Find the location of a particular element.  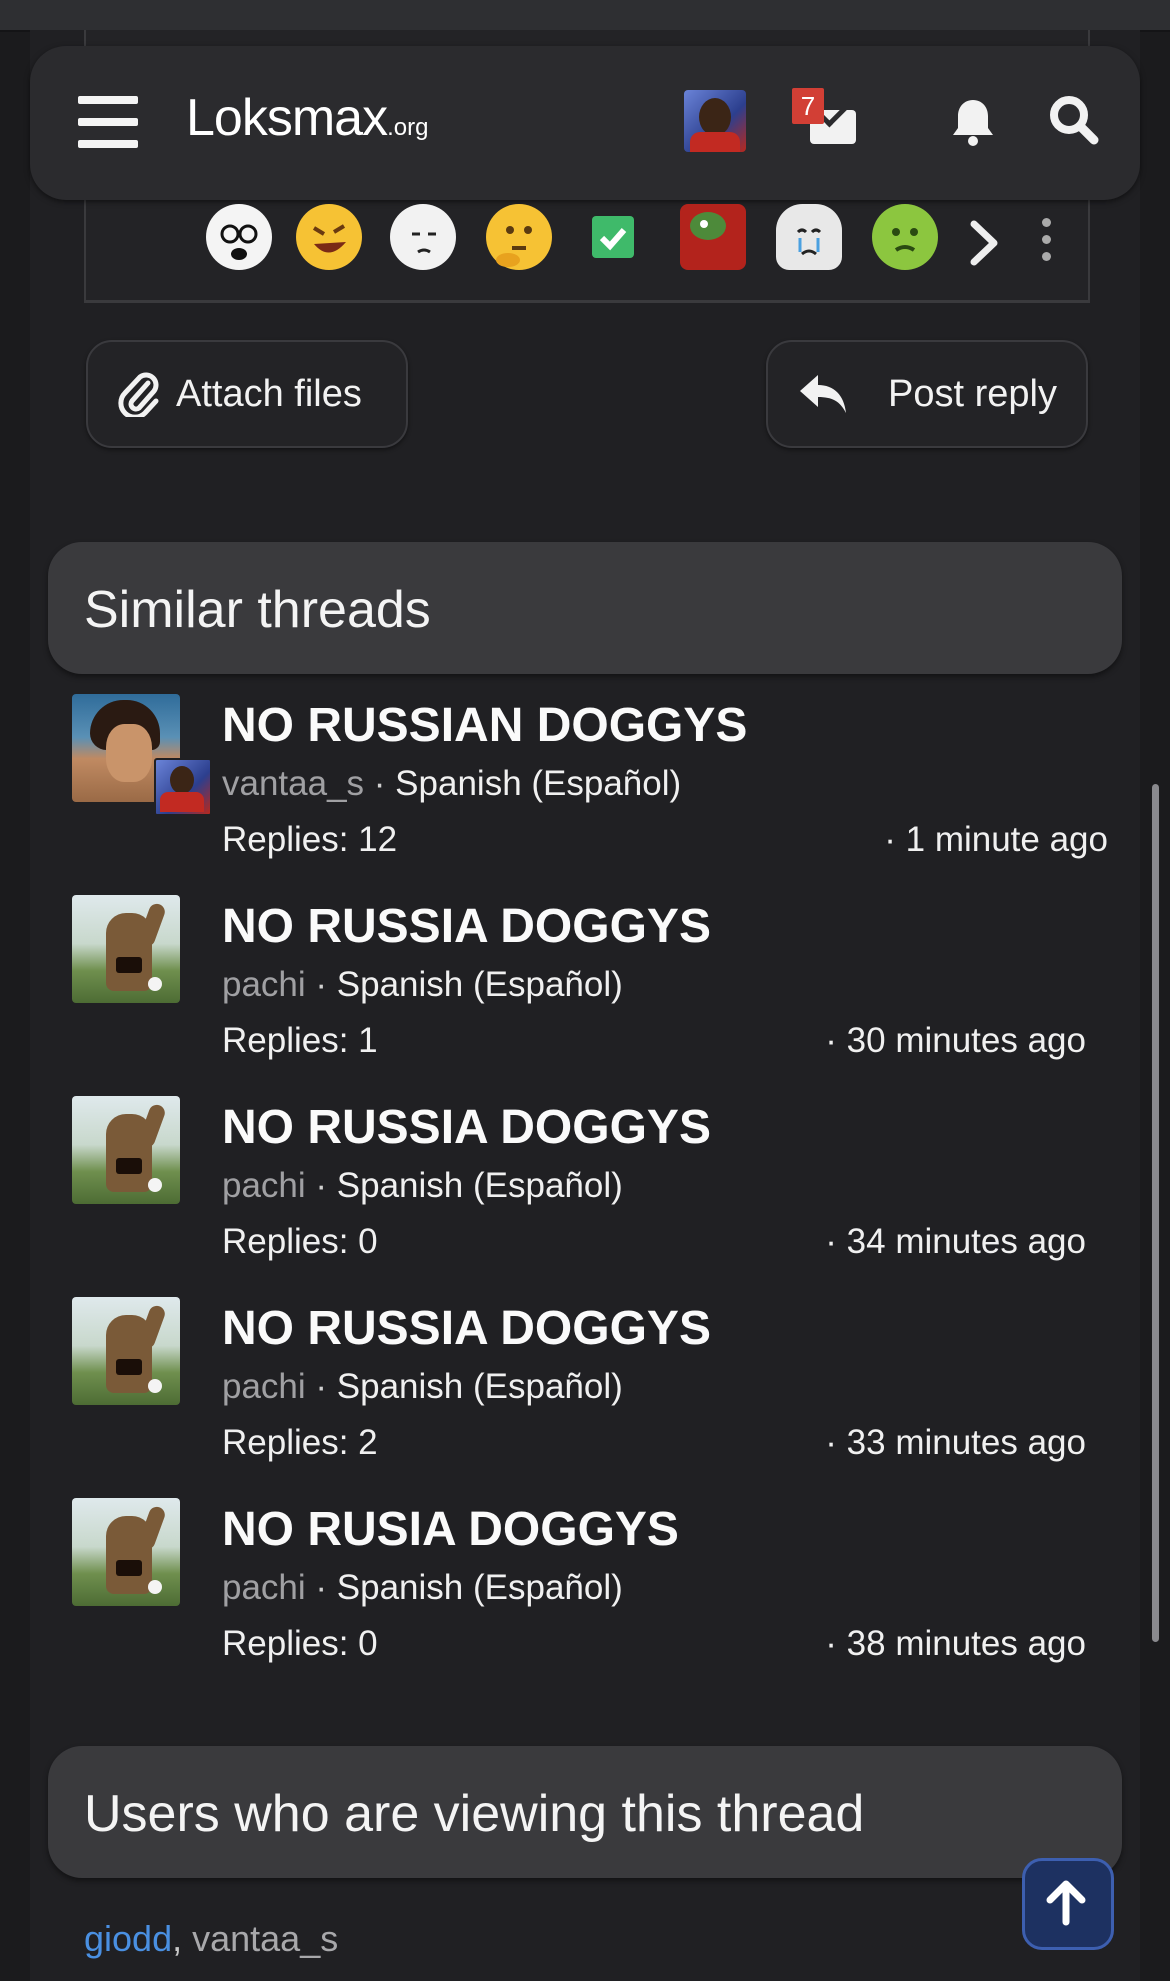

crying-wojak-emoji is located at coordinates (809, 237).